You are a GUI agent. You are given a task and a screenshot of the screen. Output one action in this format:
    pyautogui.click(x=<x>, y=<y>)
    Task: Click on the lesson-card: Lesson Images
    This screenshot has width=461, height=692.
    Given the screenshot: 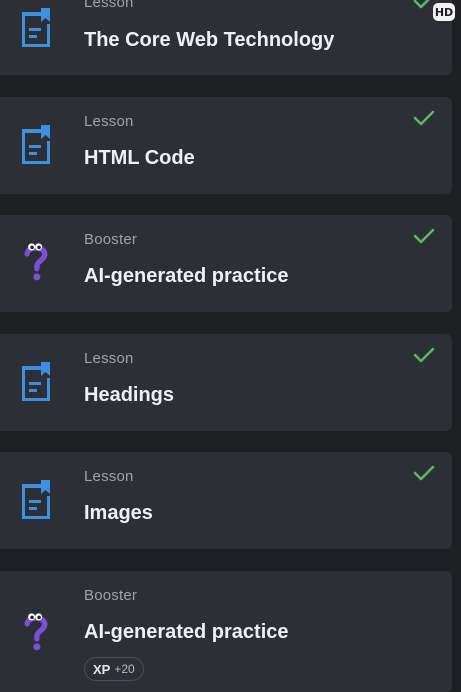 What is the action you would take?
    pyautogui.click(x=226, y=500)
    